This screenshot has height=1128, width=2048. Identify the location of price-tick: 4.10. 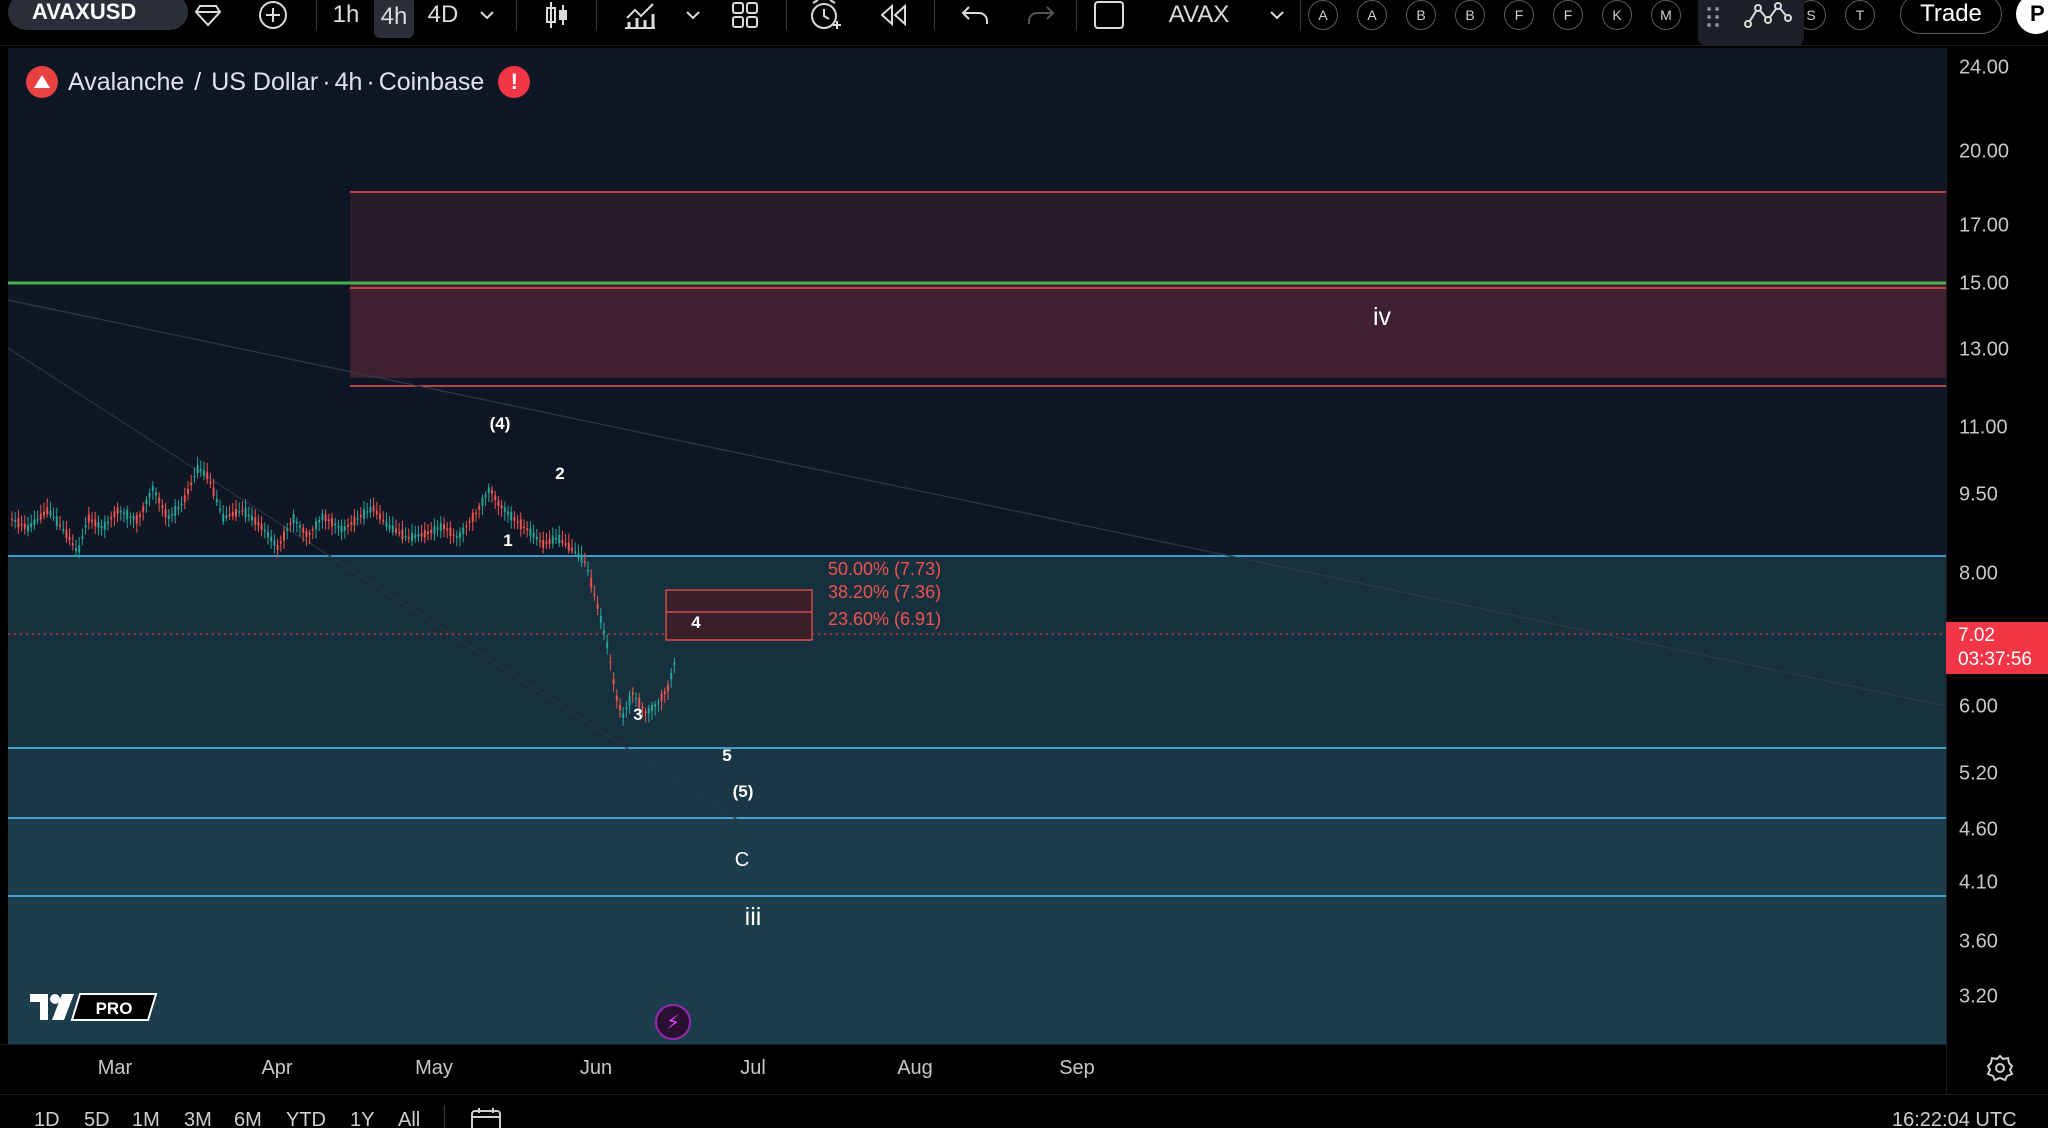
(1978, 882).